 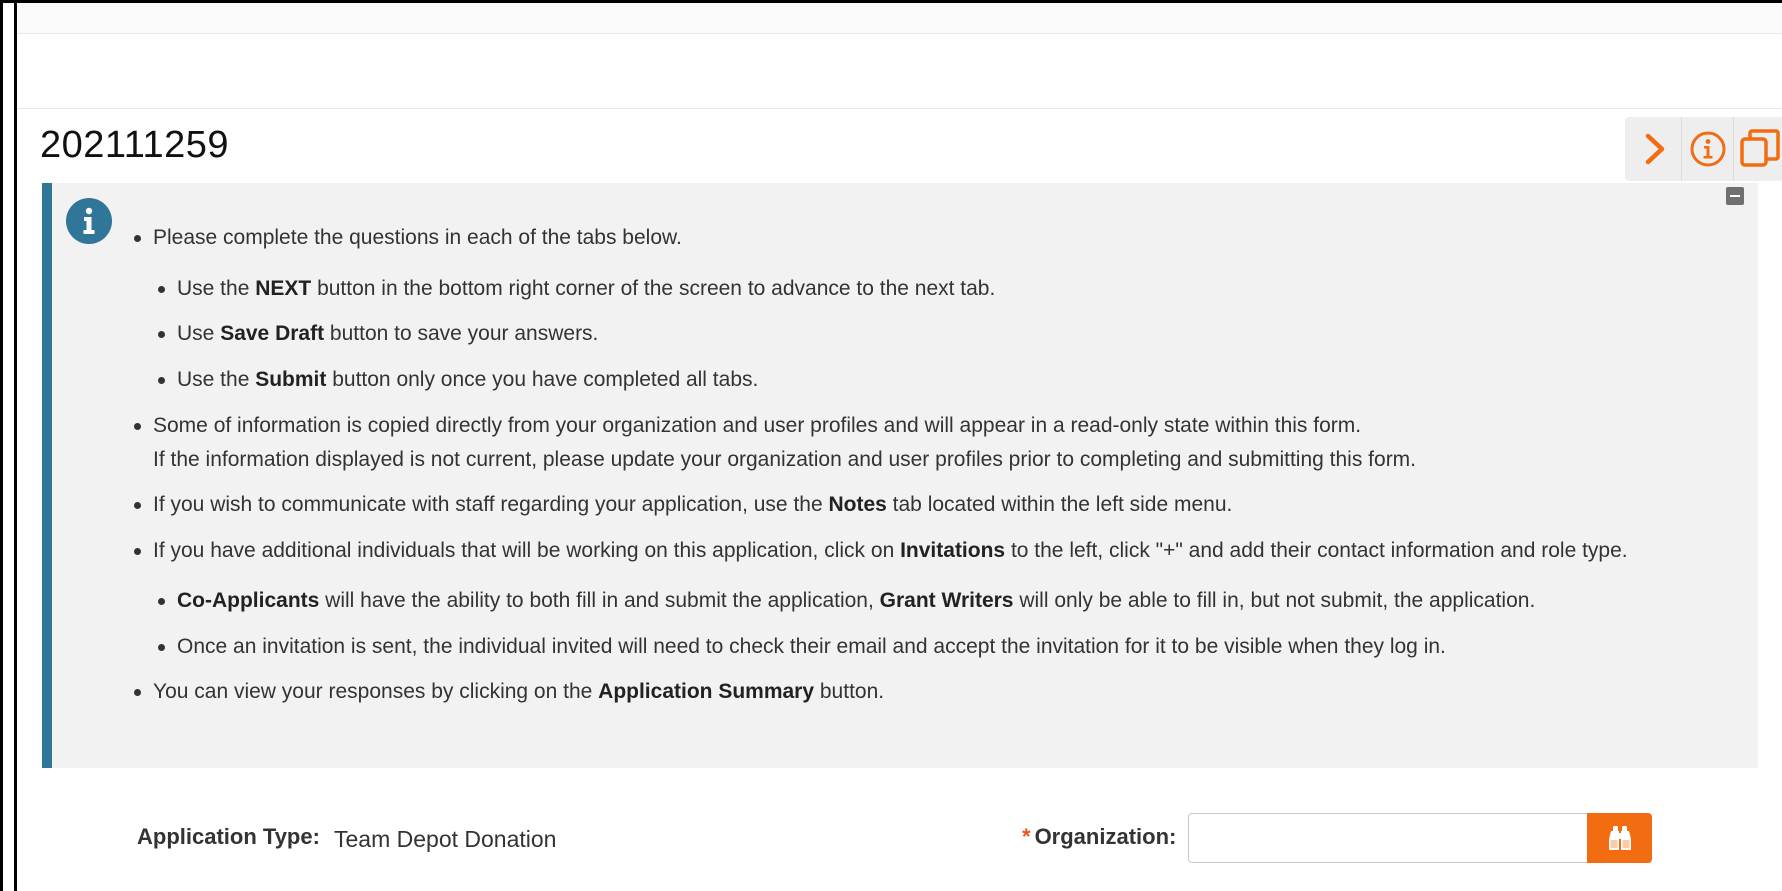 What do you see at coordinates (248, 600) in the screenshot?
I see `co-applicants-reference: Co-Applicants` at bounding box center [248, 600].